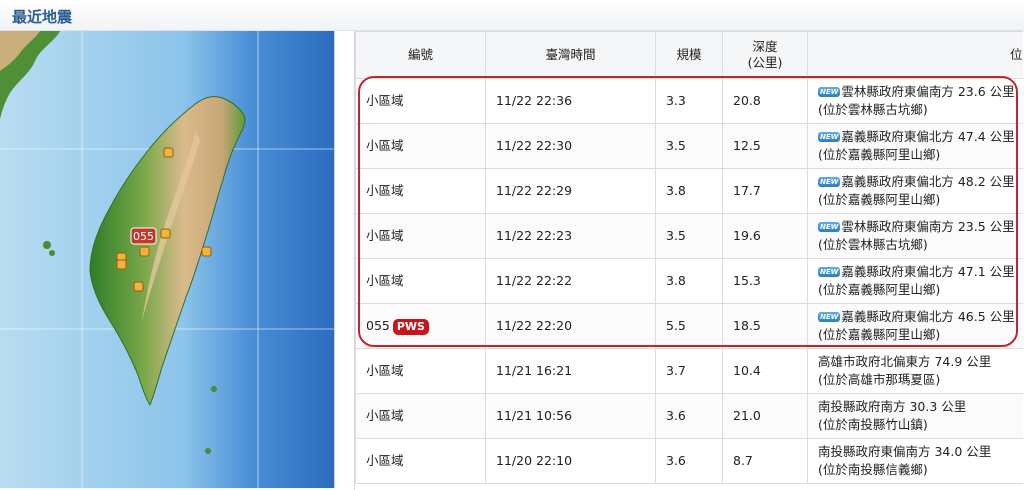  I want to click on quake-marker-055: 055, so click(143, 236).